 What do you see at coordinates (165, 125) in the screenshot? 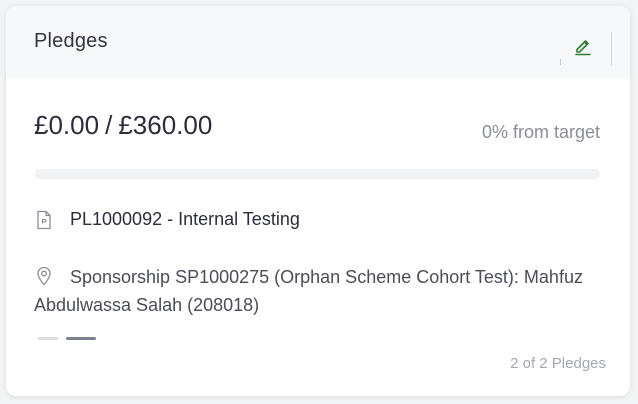
I see `target-amount: £360.00` at bounding box center [165, 125].